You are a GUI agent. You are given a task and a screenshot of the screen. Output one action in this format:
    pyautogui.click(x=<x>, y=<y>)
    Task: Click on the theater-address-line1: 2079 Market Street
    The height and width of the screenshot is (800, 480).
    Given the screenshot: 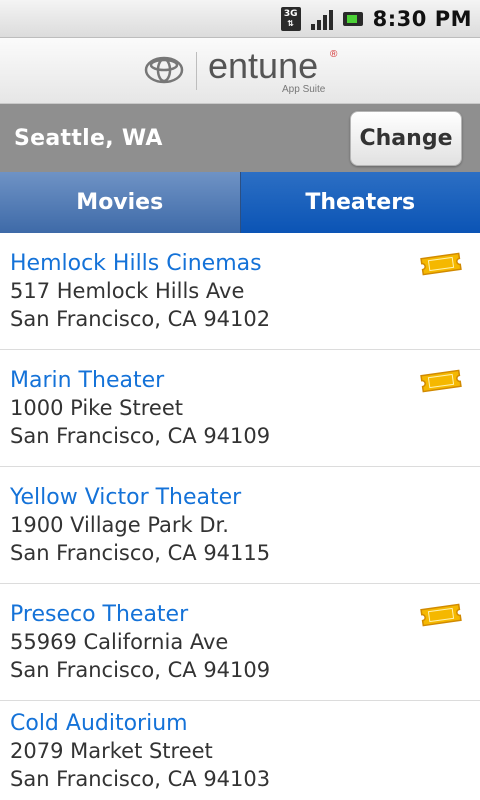 What is the action you would take?
    pyautogui.click(x=111, y=751)
    